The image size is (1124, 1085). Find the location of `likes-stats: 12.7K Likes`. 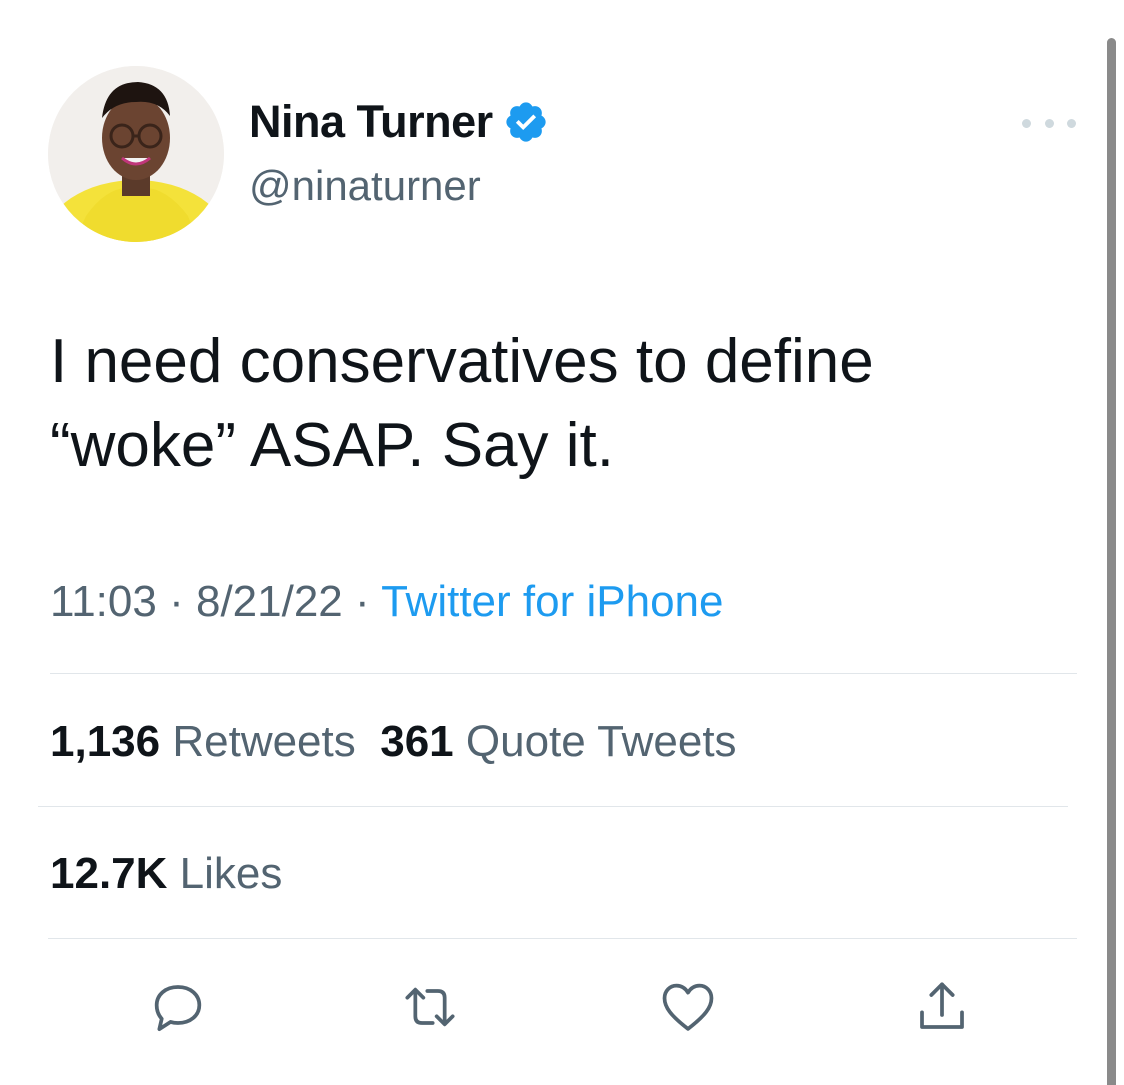

likes-stats: 12.7K Likes is located at coordinates (166, 874).